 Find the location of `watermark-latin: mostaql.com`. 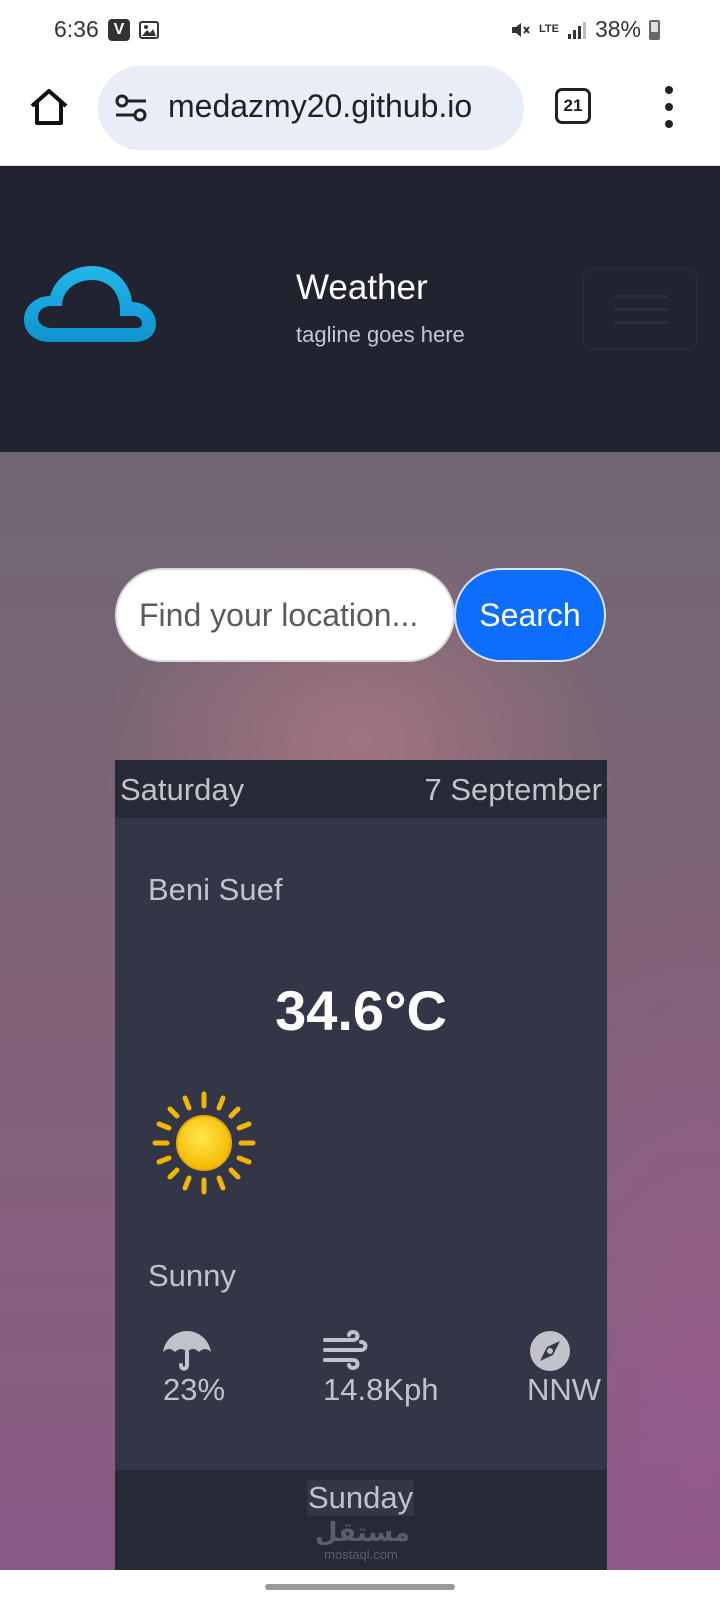

watermark-latin: mostaql.com is located at coordinates (361, 1554).